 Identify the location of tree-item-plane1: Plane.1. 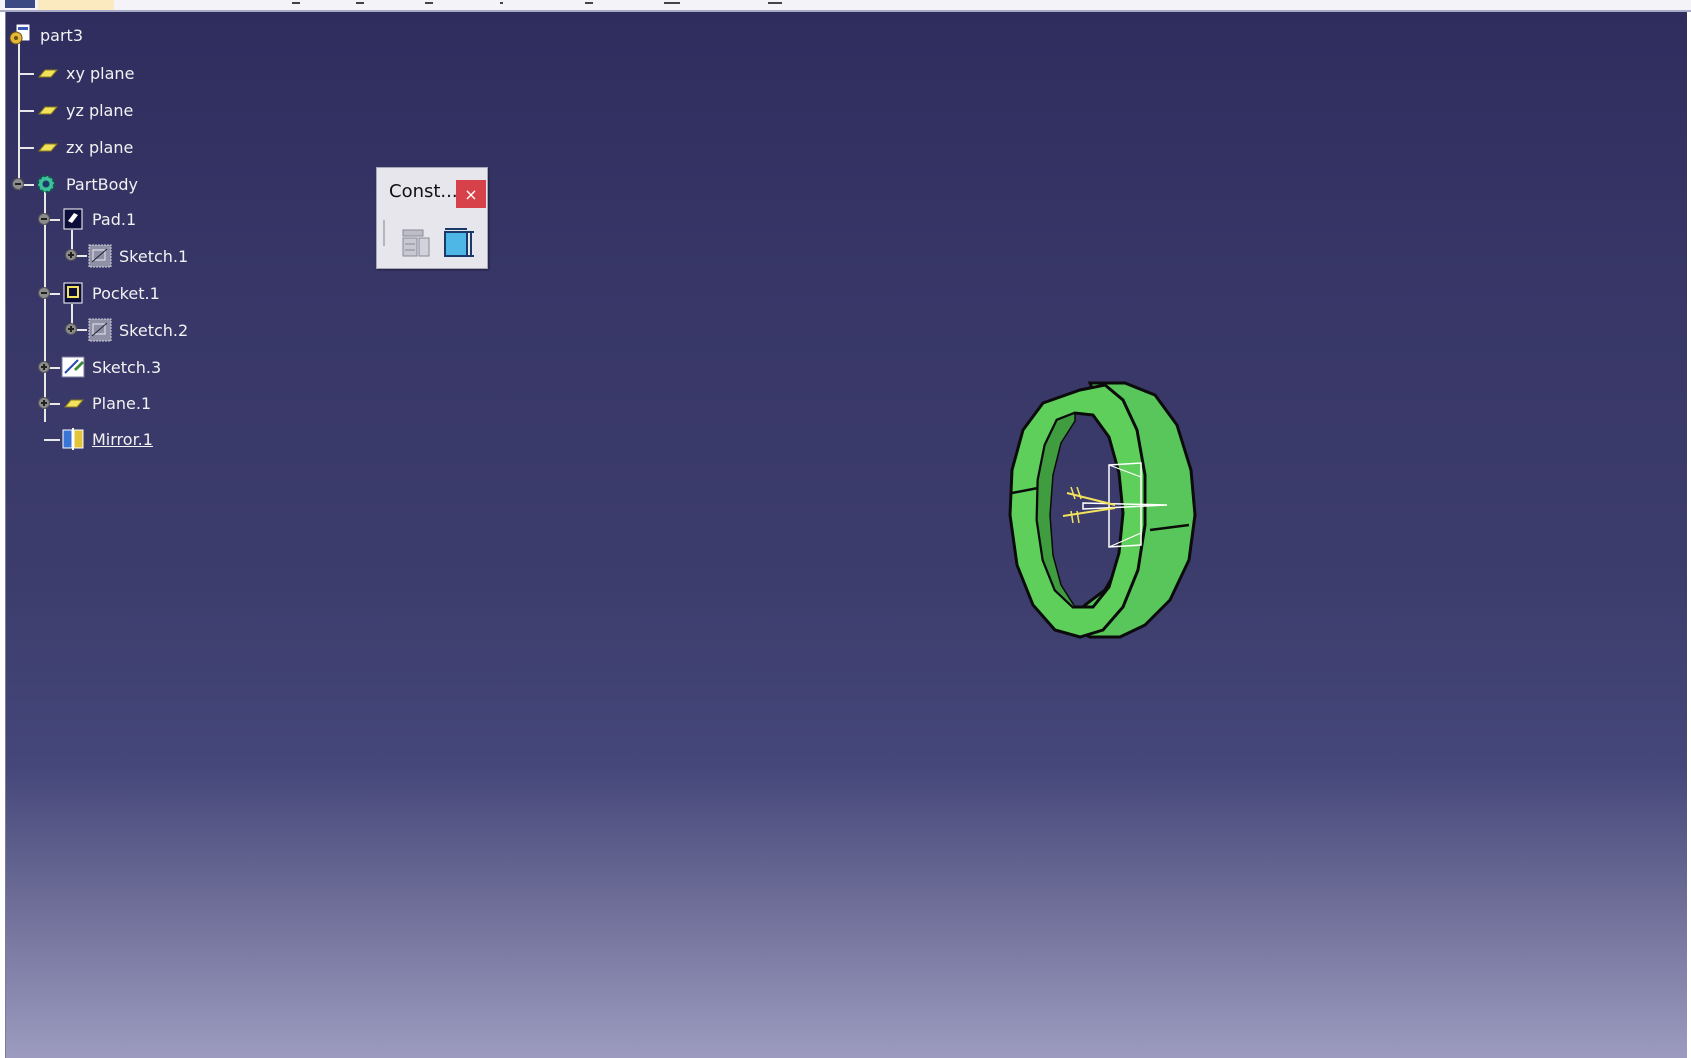
(105, 403).